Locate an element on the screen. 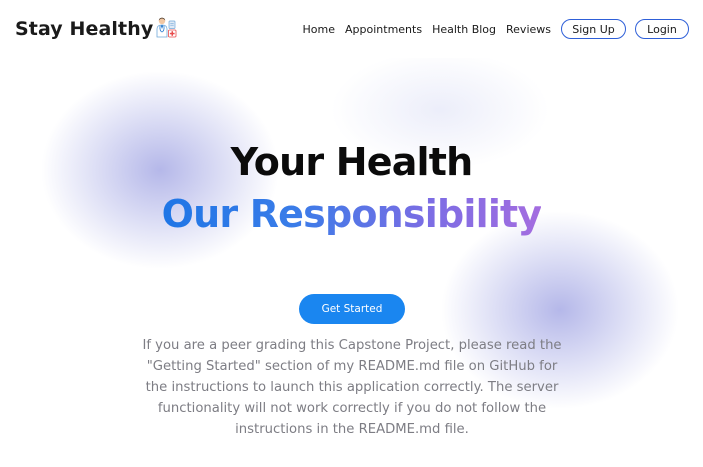 The image size is (703, 467). login-button: Login is located at coordinates (662, 29).